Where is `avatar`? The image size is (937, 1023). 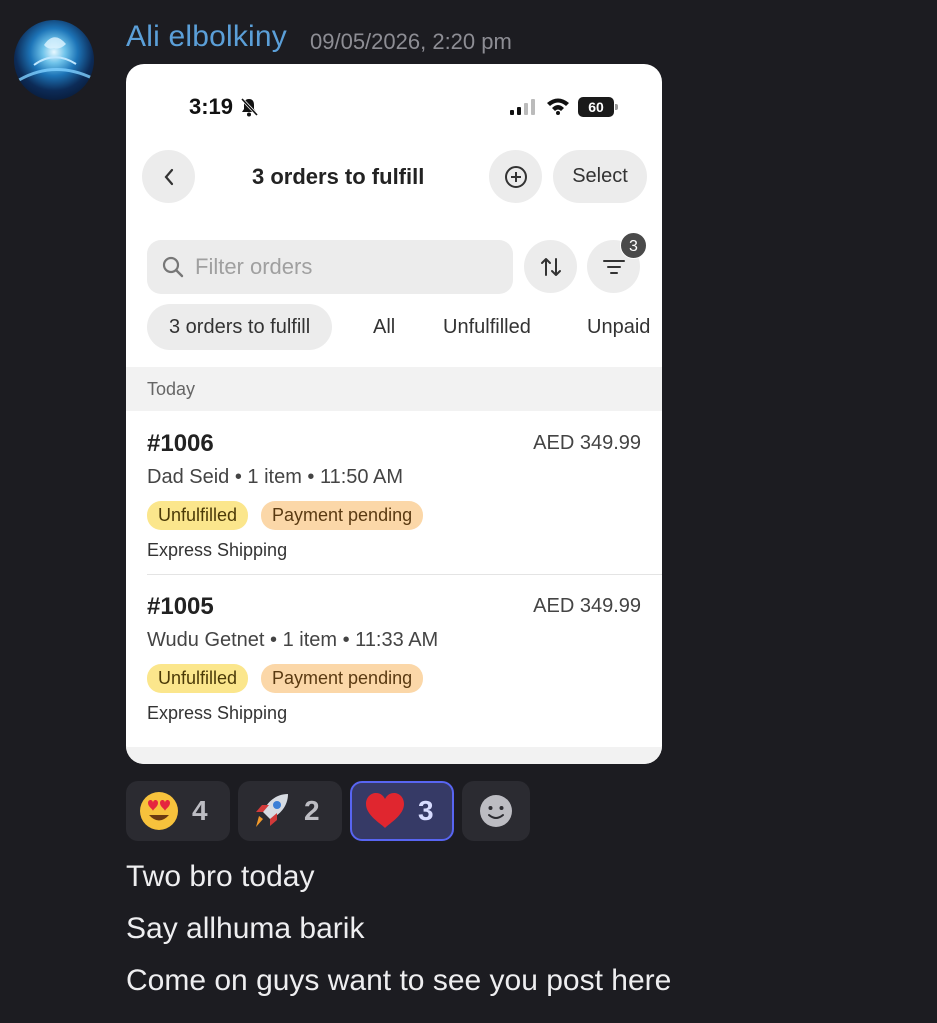
avatar is located at coordinates (54, 60).